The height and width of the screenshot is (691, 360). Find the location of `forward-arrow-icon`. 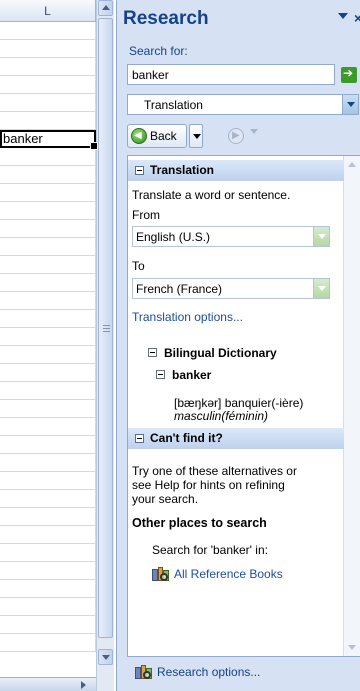

forward-arrow-icon is located at coordinates (236, 136).